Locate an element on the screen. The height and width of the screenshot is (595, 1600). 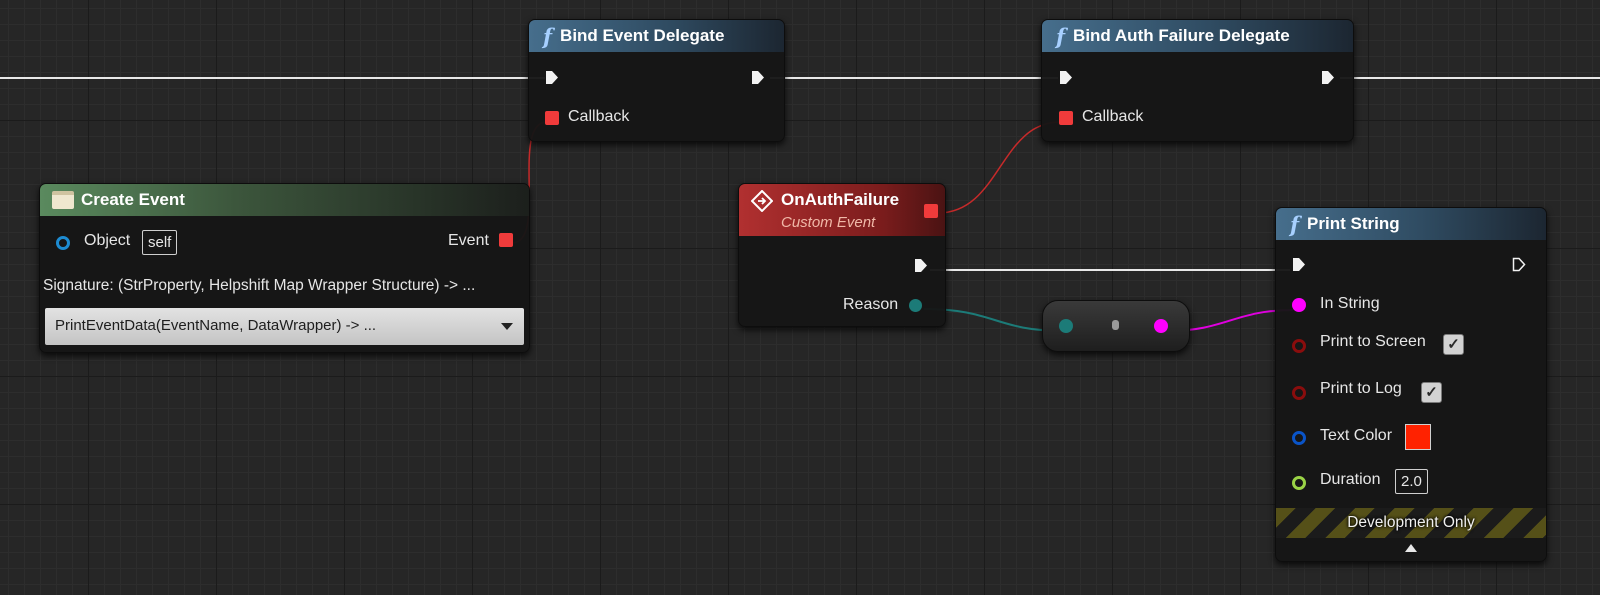
text-color-label: Text Color is located at coordinates (1356, 435).